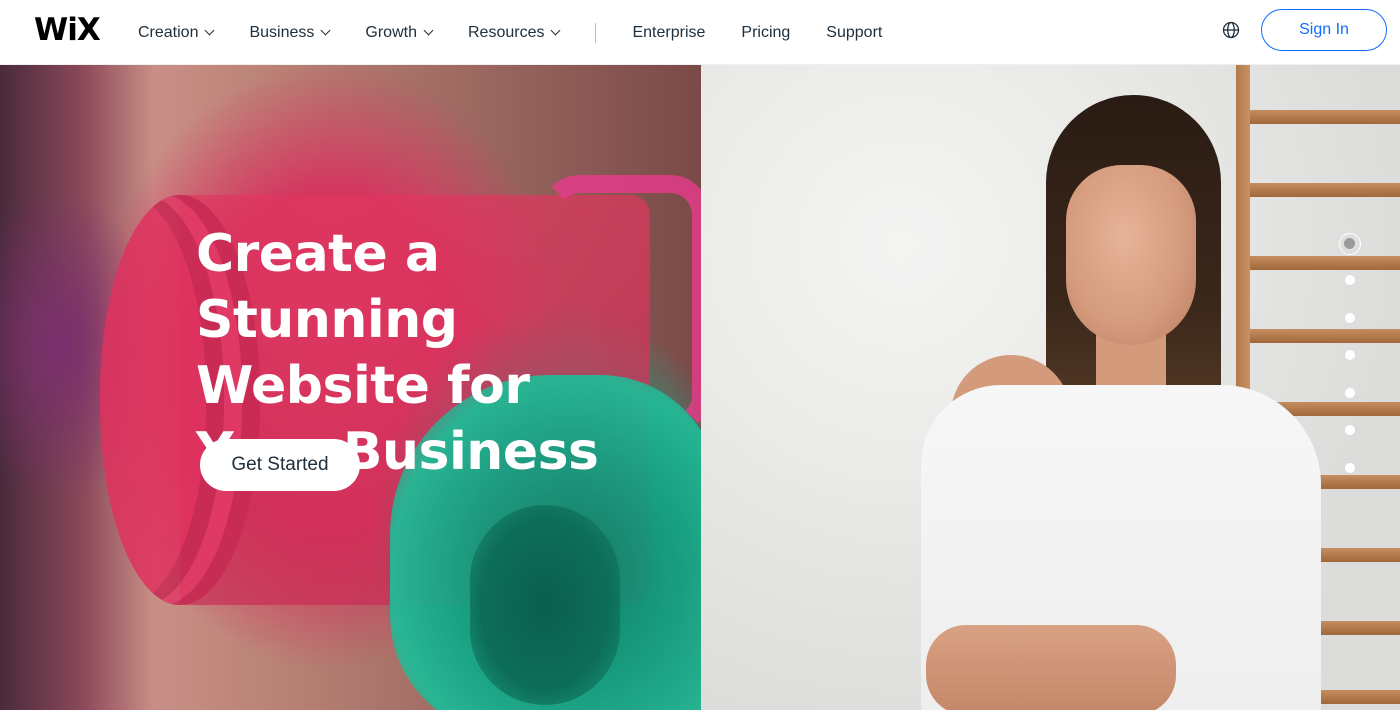 This screenshot has height=710, width=1400. Describe the element at coordinates (327, 287) in the screenshot. I see `headline-line: Create a Stunning` at that location.